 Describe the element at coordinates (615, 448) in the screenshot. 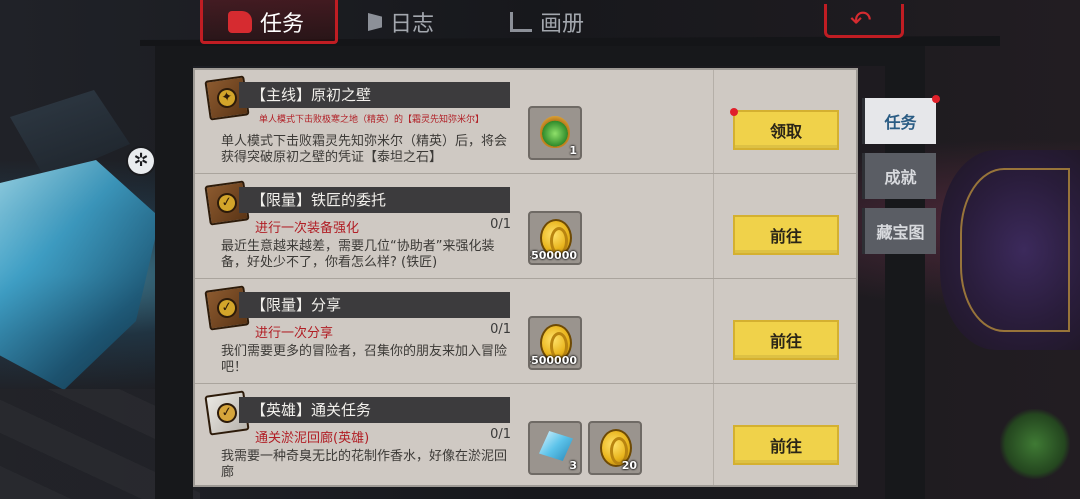

I see `reward-item: 20` at that location.